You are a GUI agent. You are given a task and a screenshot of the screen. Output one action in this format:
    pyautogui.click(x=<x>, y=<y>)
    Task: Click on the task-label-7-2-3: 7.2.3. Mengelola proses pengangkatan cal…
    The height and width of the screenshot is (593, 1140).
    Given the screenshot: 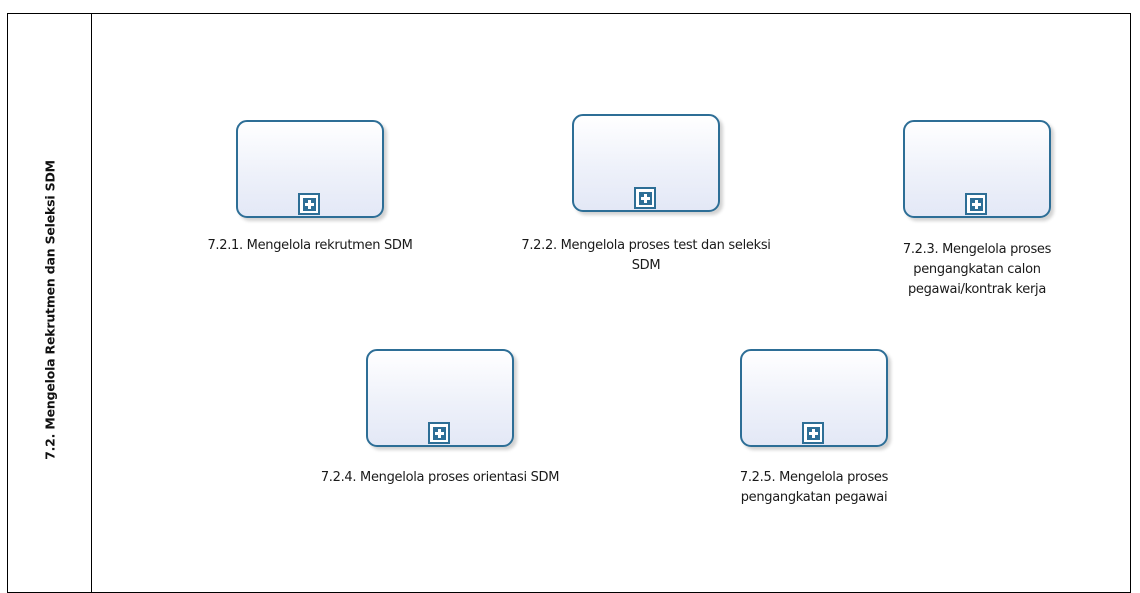 What is the action you would take?
    pyautogui.click(x=977, y=269)
    